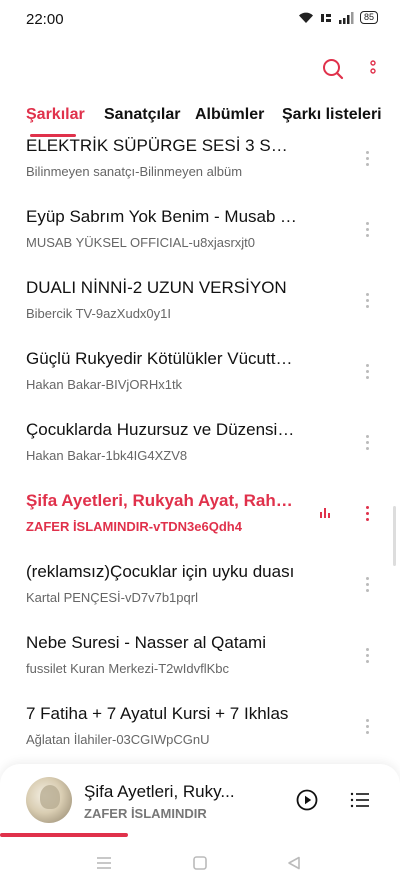 This screenshot has width=400, height=888. What do you see at coordinates (49, 800) in the screenshot?
I see `album-art` at bounding box center [49, 800].